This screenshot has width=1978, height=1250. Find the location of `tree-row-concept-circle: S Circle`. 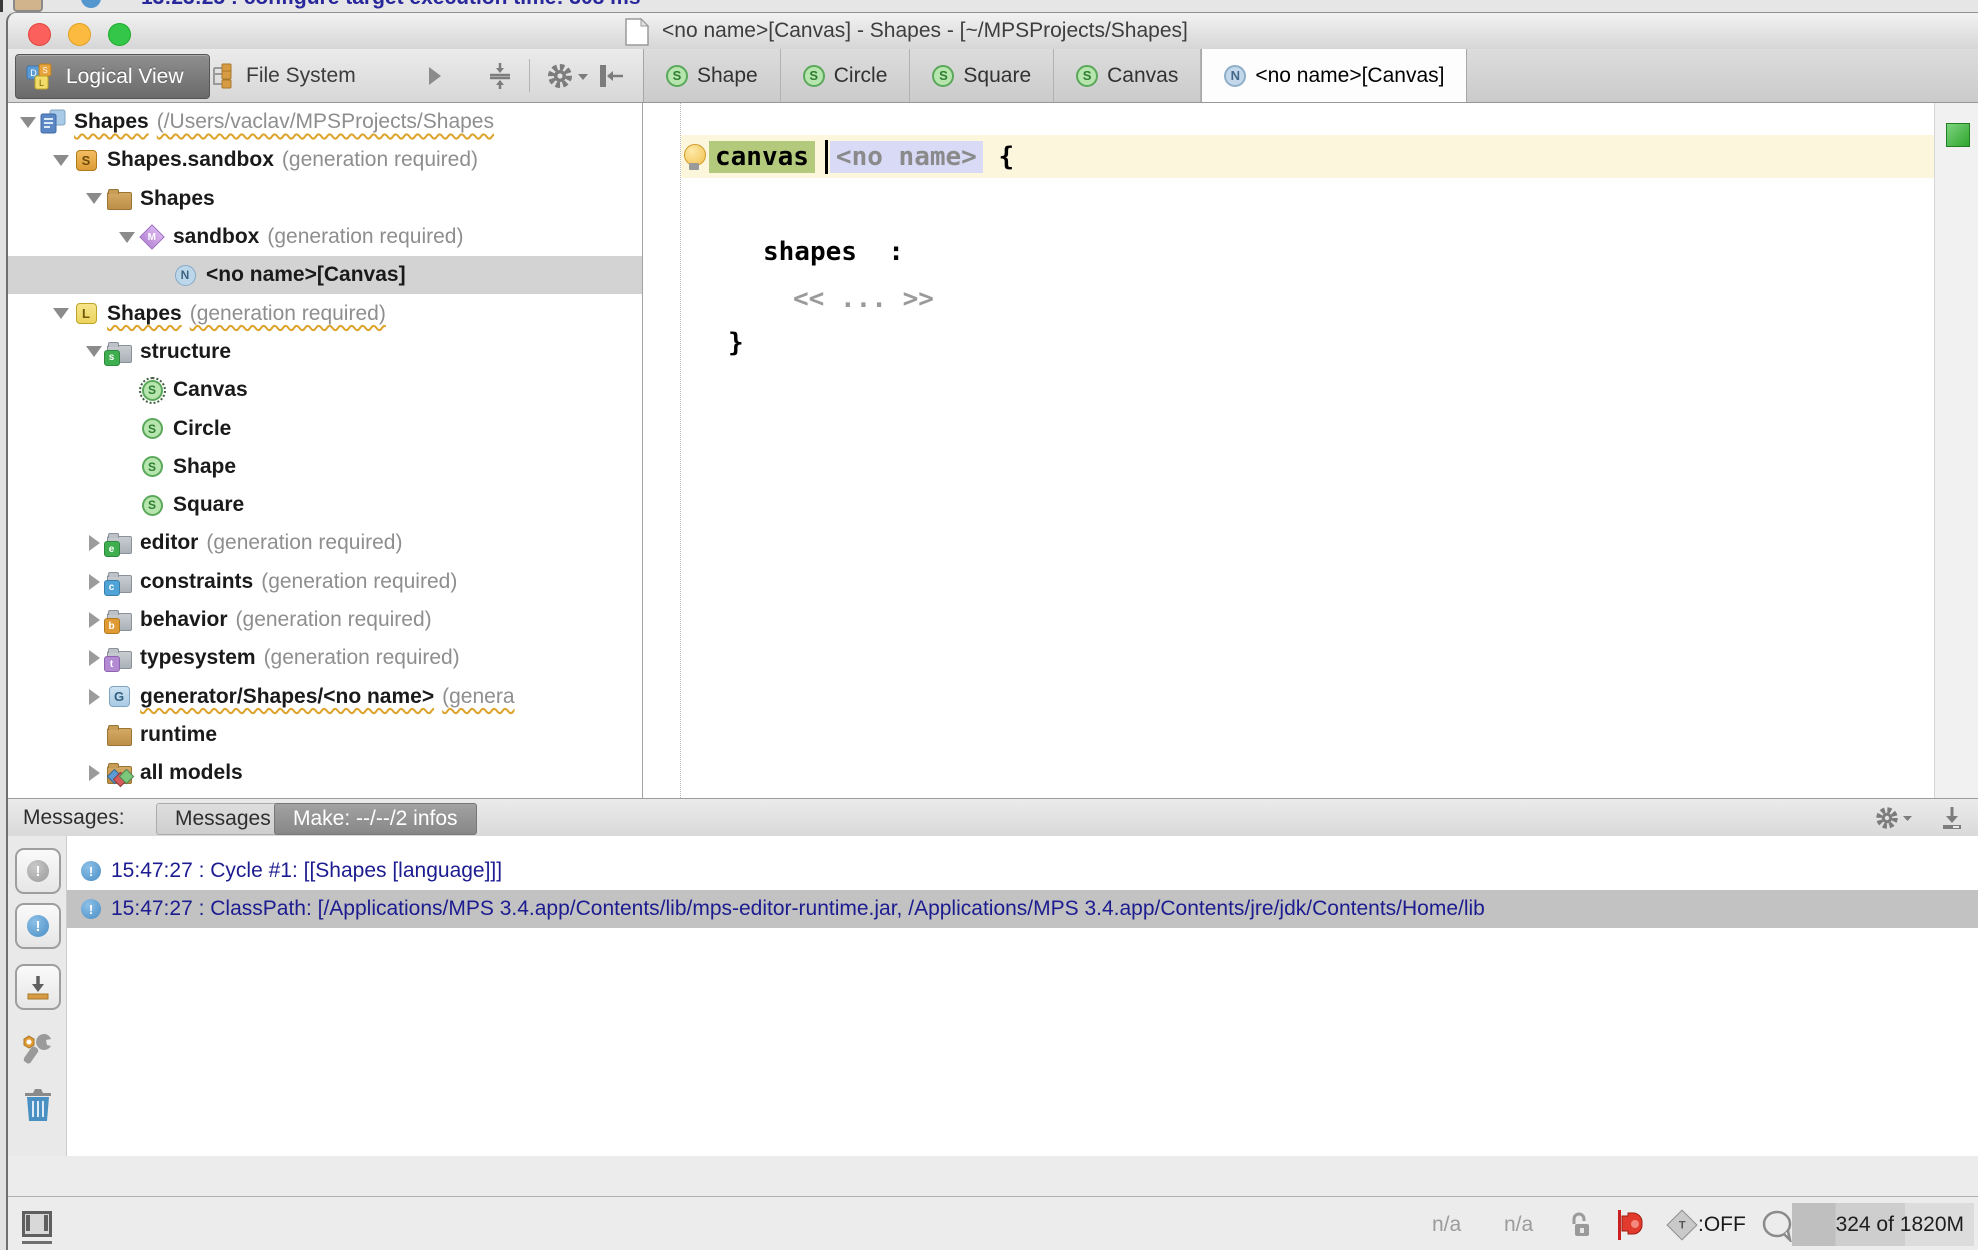

tree-row-concept-circle: S Circle is located at coordinates (325, 428).